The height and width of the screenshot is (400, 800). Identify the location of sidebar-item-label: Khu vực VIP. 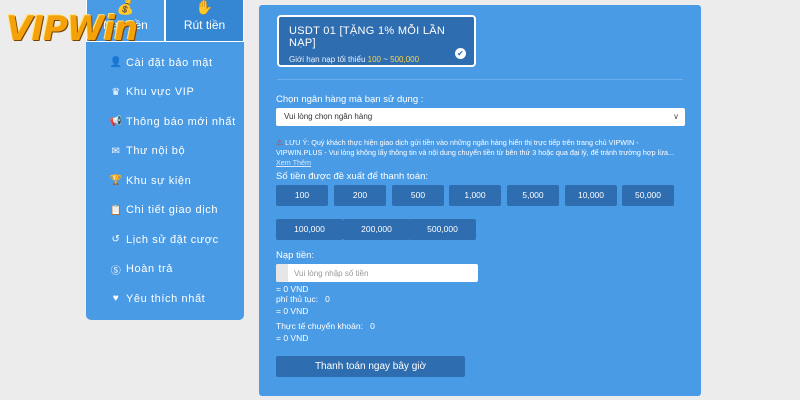
(160, 92).